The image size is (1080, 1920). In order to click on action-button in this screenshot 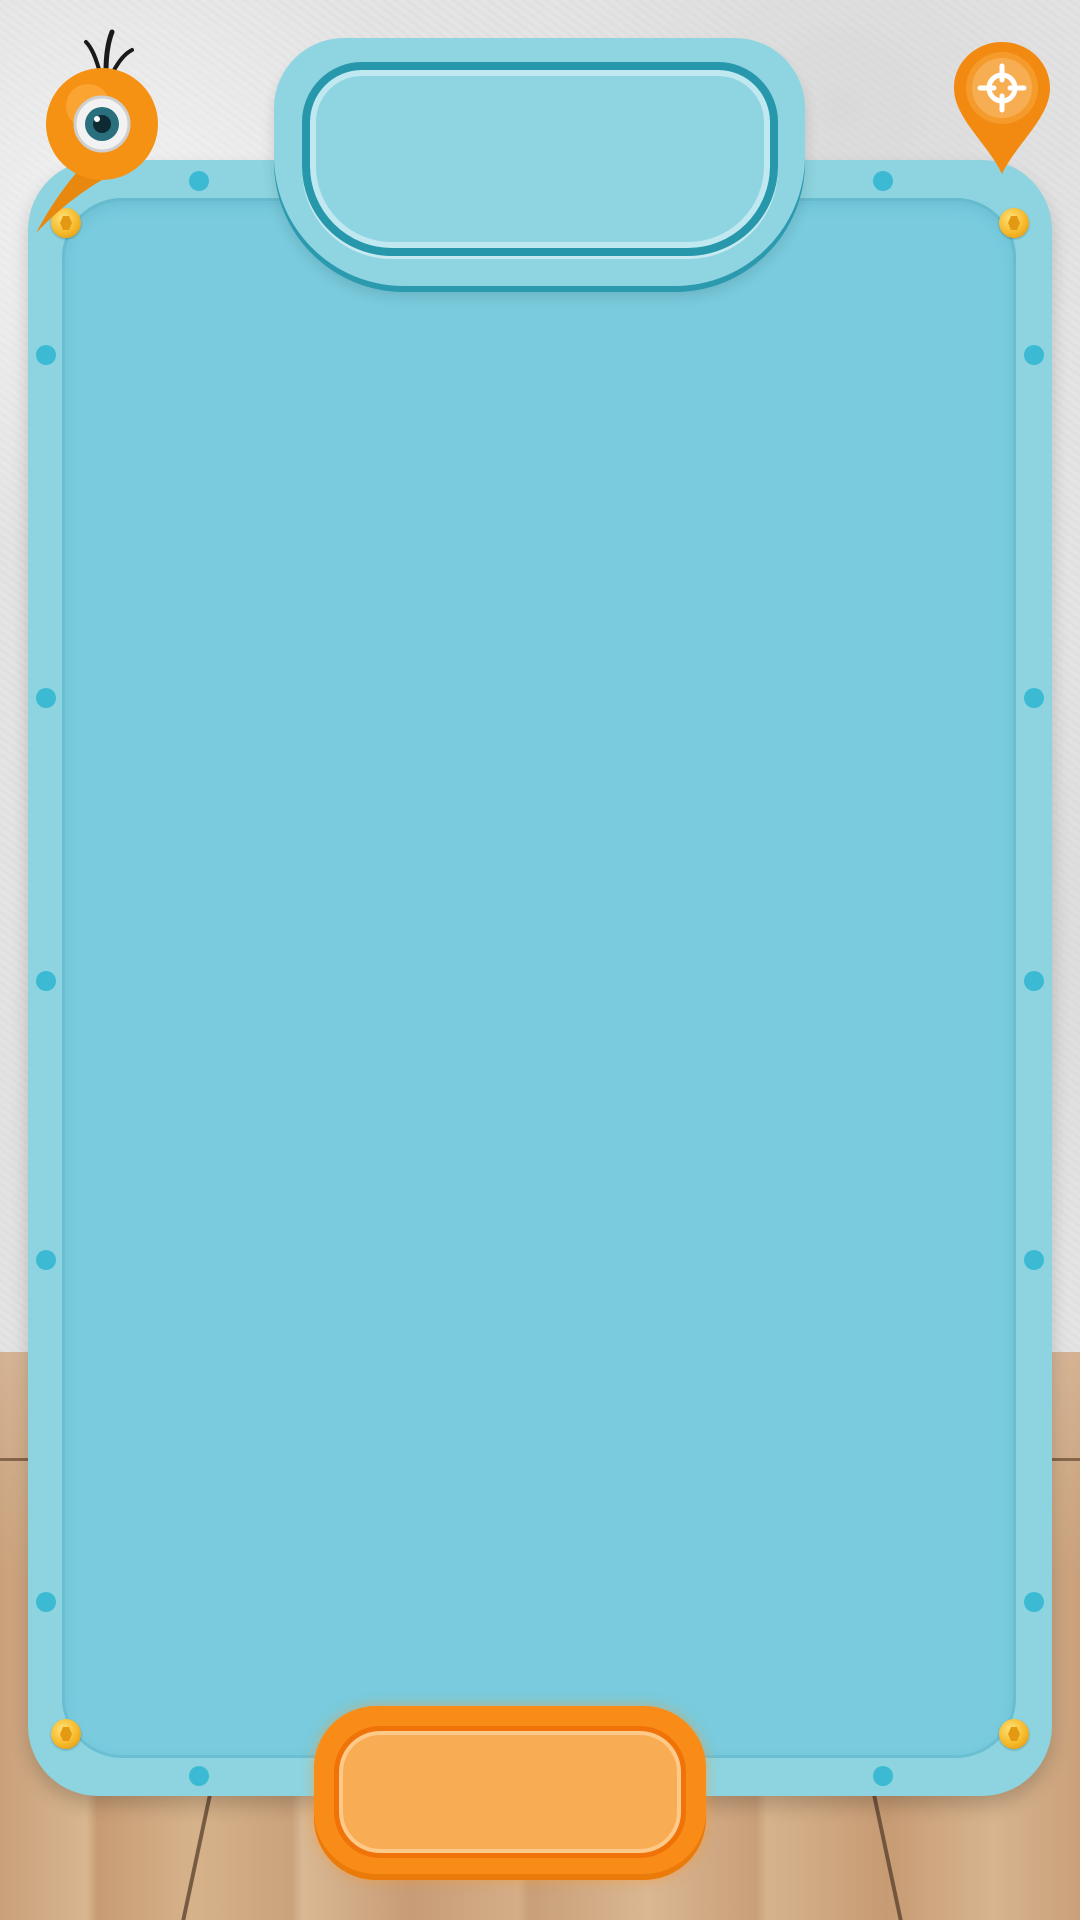, I will do `click(510, 1793)`.